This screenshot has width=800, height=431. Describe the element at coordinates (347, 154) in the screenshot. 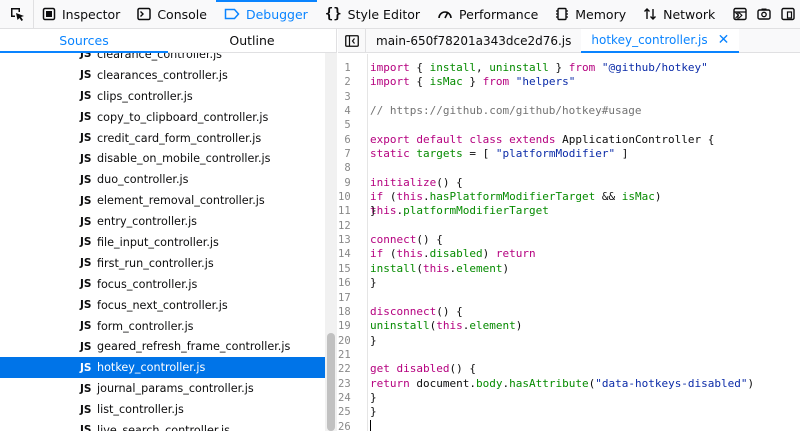

I see `line-number: 7` at that location.